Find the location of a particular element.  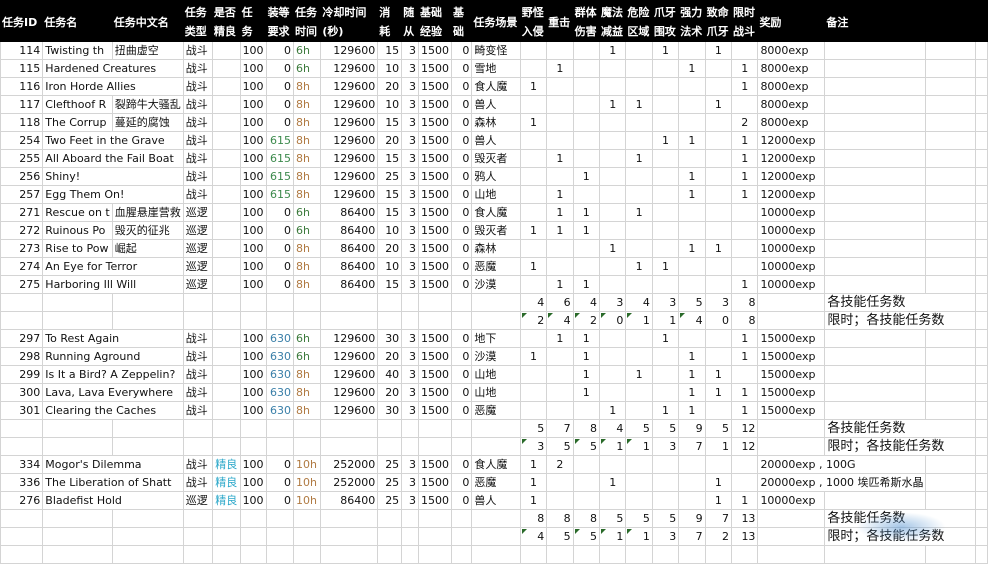

cell-task-cn-name: 扭曲虚空 is located at coordinates (147, 50).